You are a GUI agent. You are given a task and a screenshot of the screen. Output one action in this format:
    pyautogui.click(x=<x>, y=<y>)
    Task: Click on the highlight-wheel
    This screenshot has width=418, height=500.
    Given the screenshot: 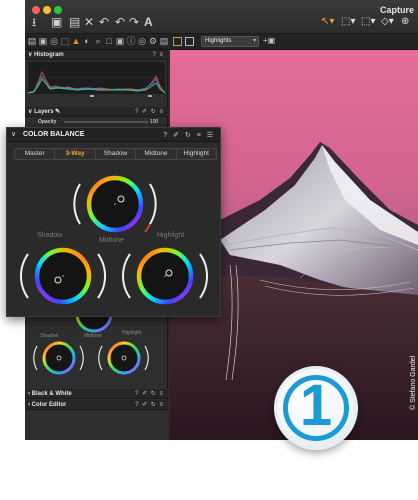 What is the action you would take?
    pyautogui.click(x=165, y=276)
    